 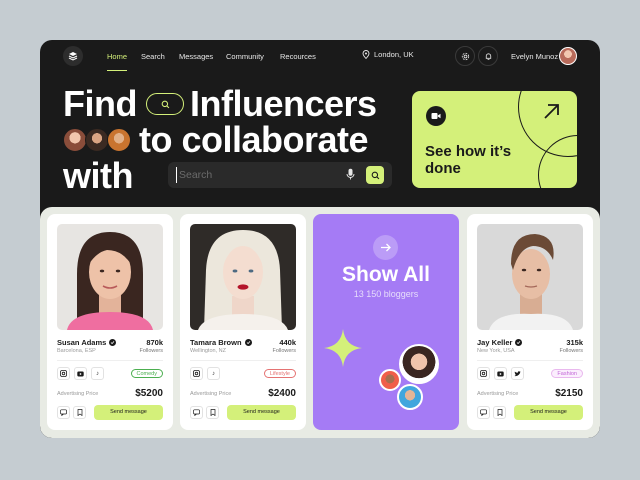 I want to click on price-value: $2400, so click(x=282, y=393).